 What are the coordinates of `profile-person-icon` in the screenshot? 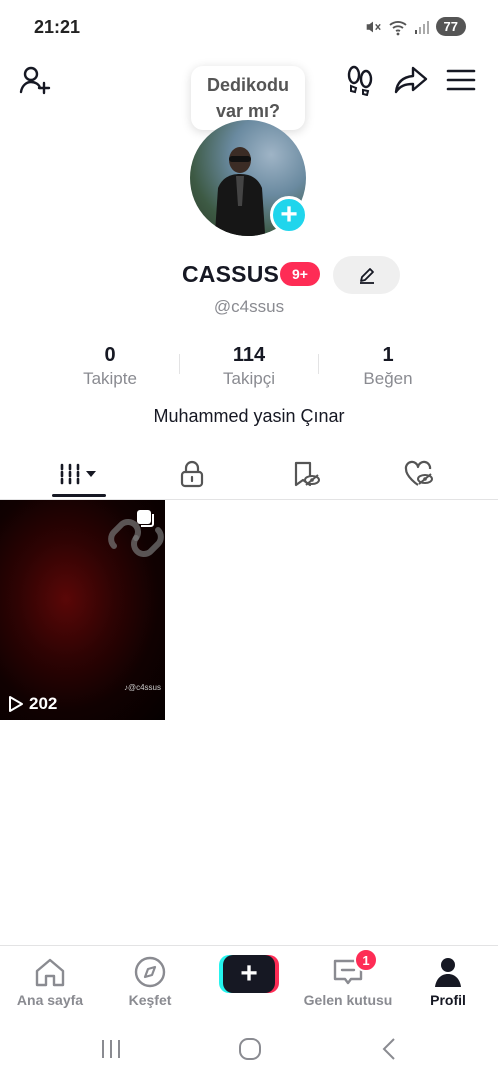 It's located at (448, 972).